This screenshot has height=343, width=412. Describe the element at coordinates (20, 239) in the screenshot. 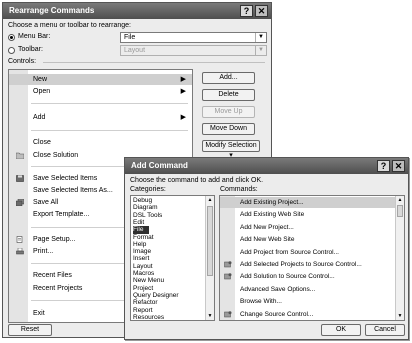

I see `page-setup-icon` at that location.